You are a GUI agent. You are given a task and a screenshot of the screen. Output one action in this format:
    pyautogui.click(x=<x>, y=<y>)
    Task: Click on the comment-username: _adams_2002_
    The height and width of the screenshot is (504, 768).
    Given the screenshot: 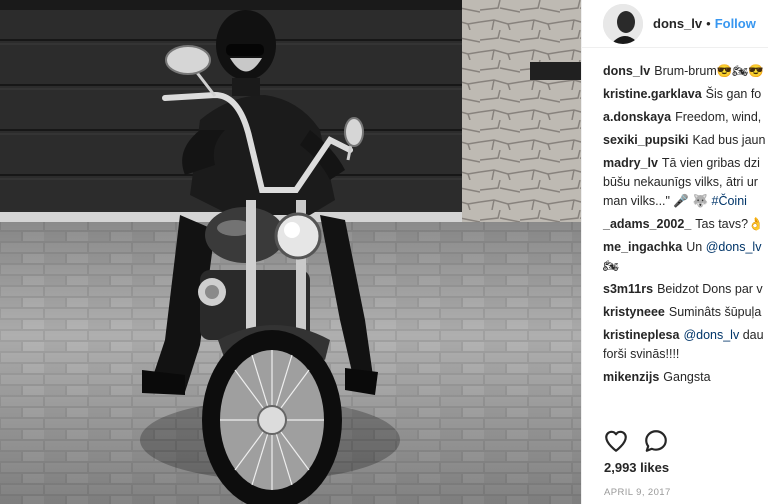 What is the action you would take?
    pyautogui.click(x=647, y=224)
    